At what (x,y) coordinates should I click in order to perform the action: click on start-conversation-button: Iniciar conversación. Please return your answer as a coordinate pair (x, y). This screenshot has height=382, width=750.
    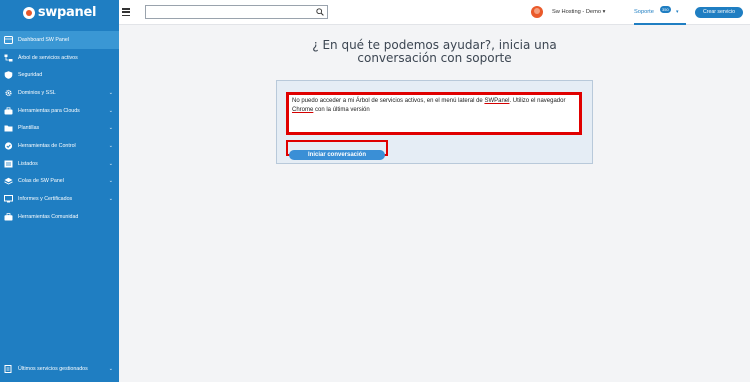
    Looking at the image, I should click on (337, 155).